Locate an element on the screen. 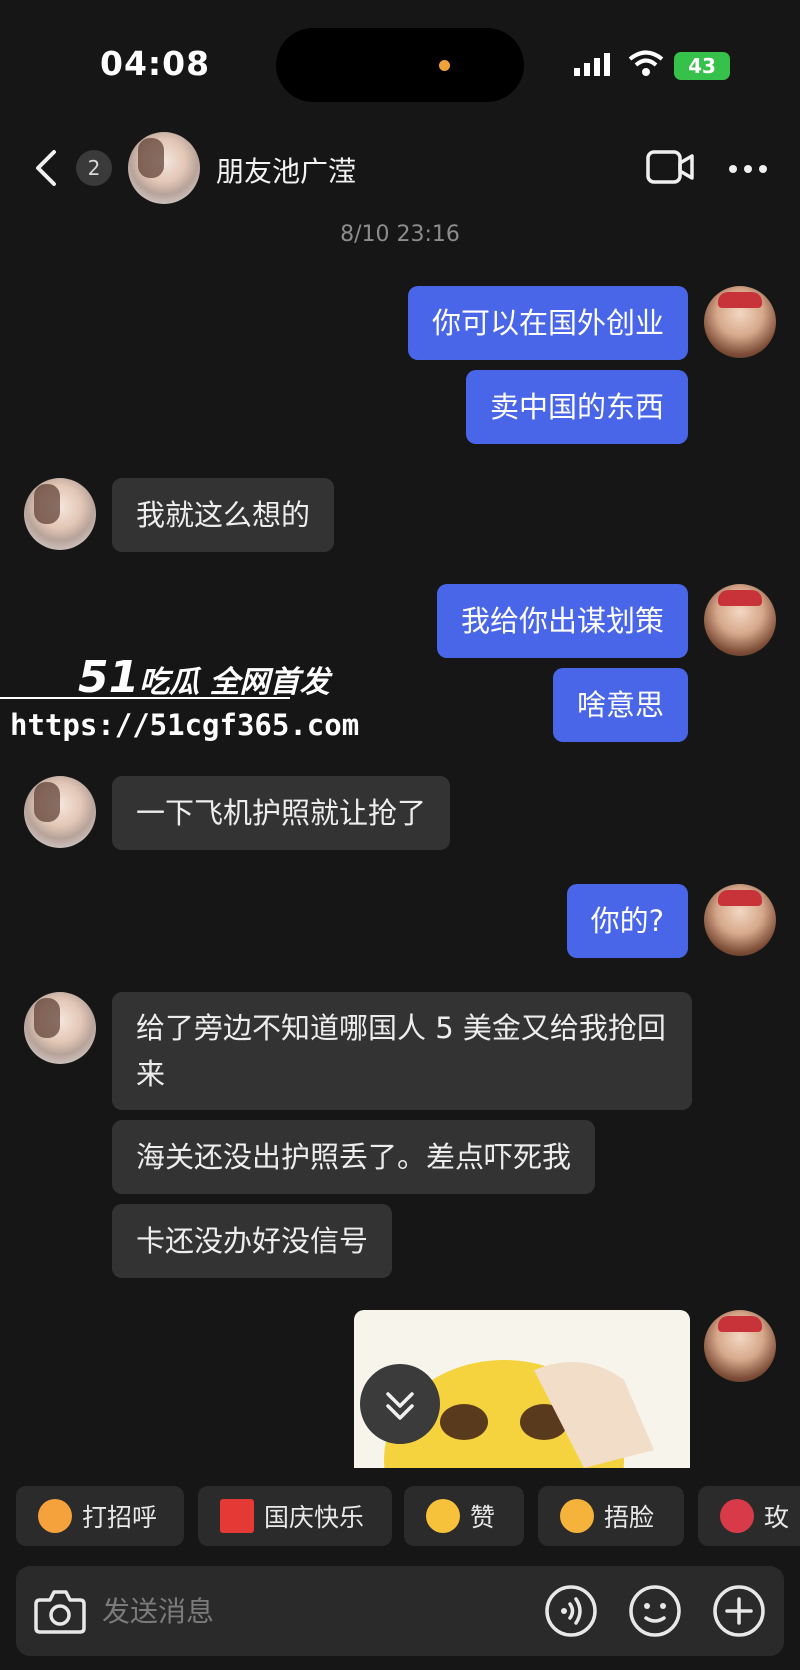 This screenshot has width=800, height=1670. message-bubble-sent: 你可以在国外创业 is located at coordinates (547, 323).